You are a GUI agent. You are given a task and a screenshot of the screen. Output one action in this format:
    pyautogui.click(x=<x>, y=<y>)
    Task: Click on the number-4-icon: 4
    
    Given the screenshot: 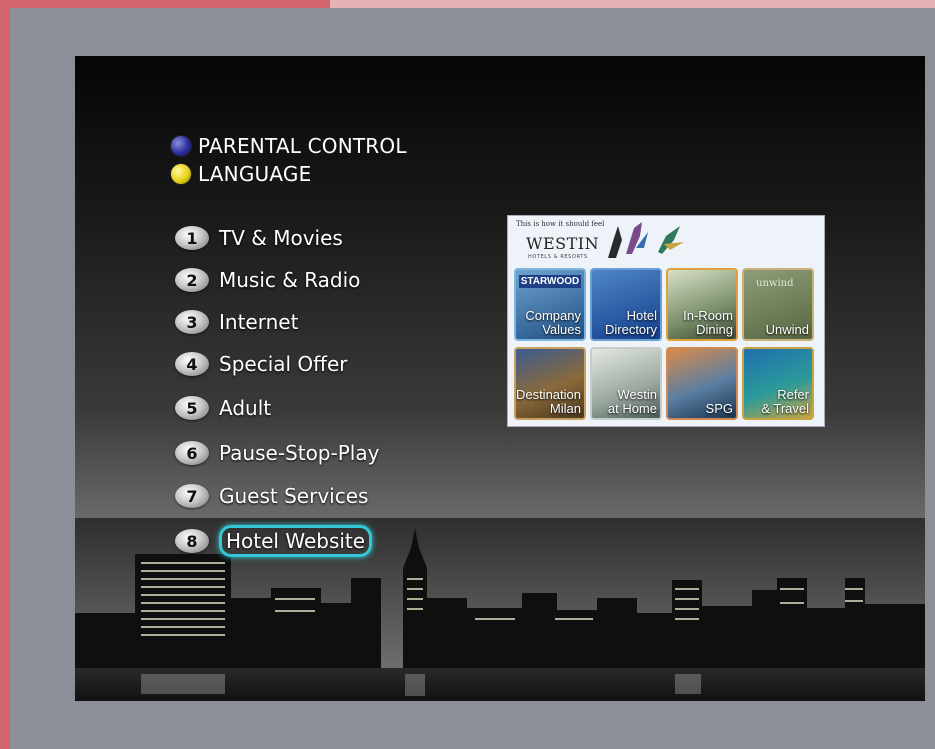 What is the action you would take?
    pyautogui.click(x=192, y=364)
    